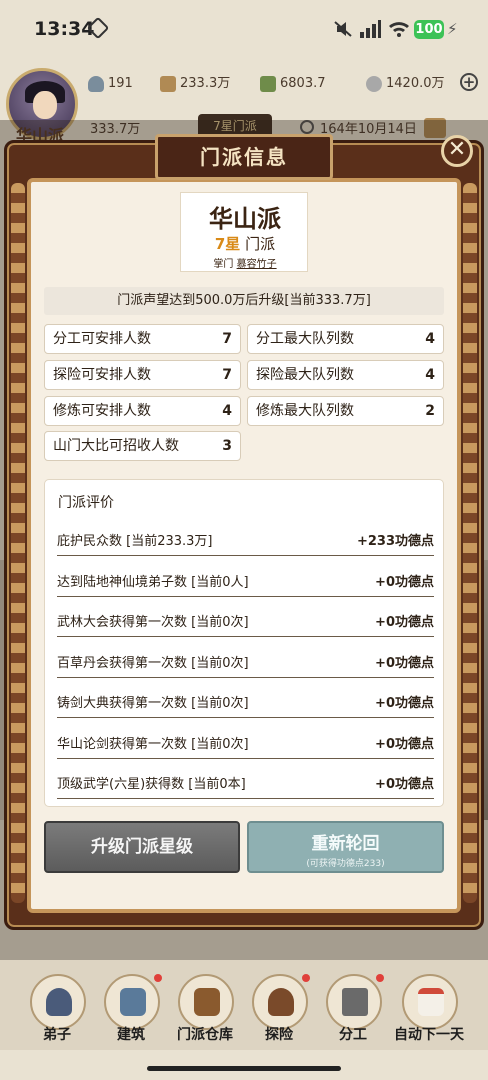 The width and height of the screenshot is (488, 1080). What do you see at coordinates (120, 83) in the screenshot?
I see `population-value: 191` at bounding box center [120, 83].